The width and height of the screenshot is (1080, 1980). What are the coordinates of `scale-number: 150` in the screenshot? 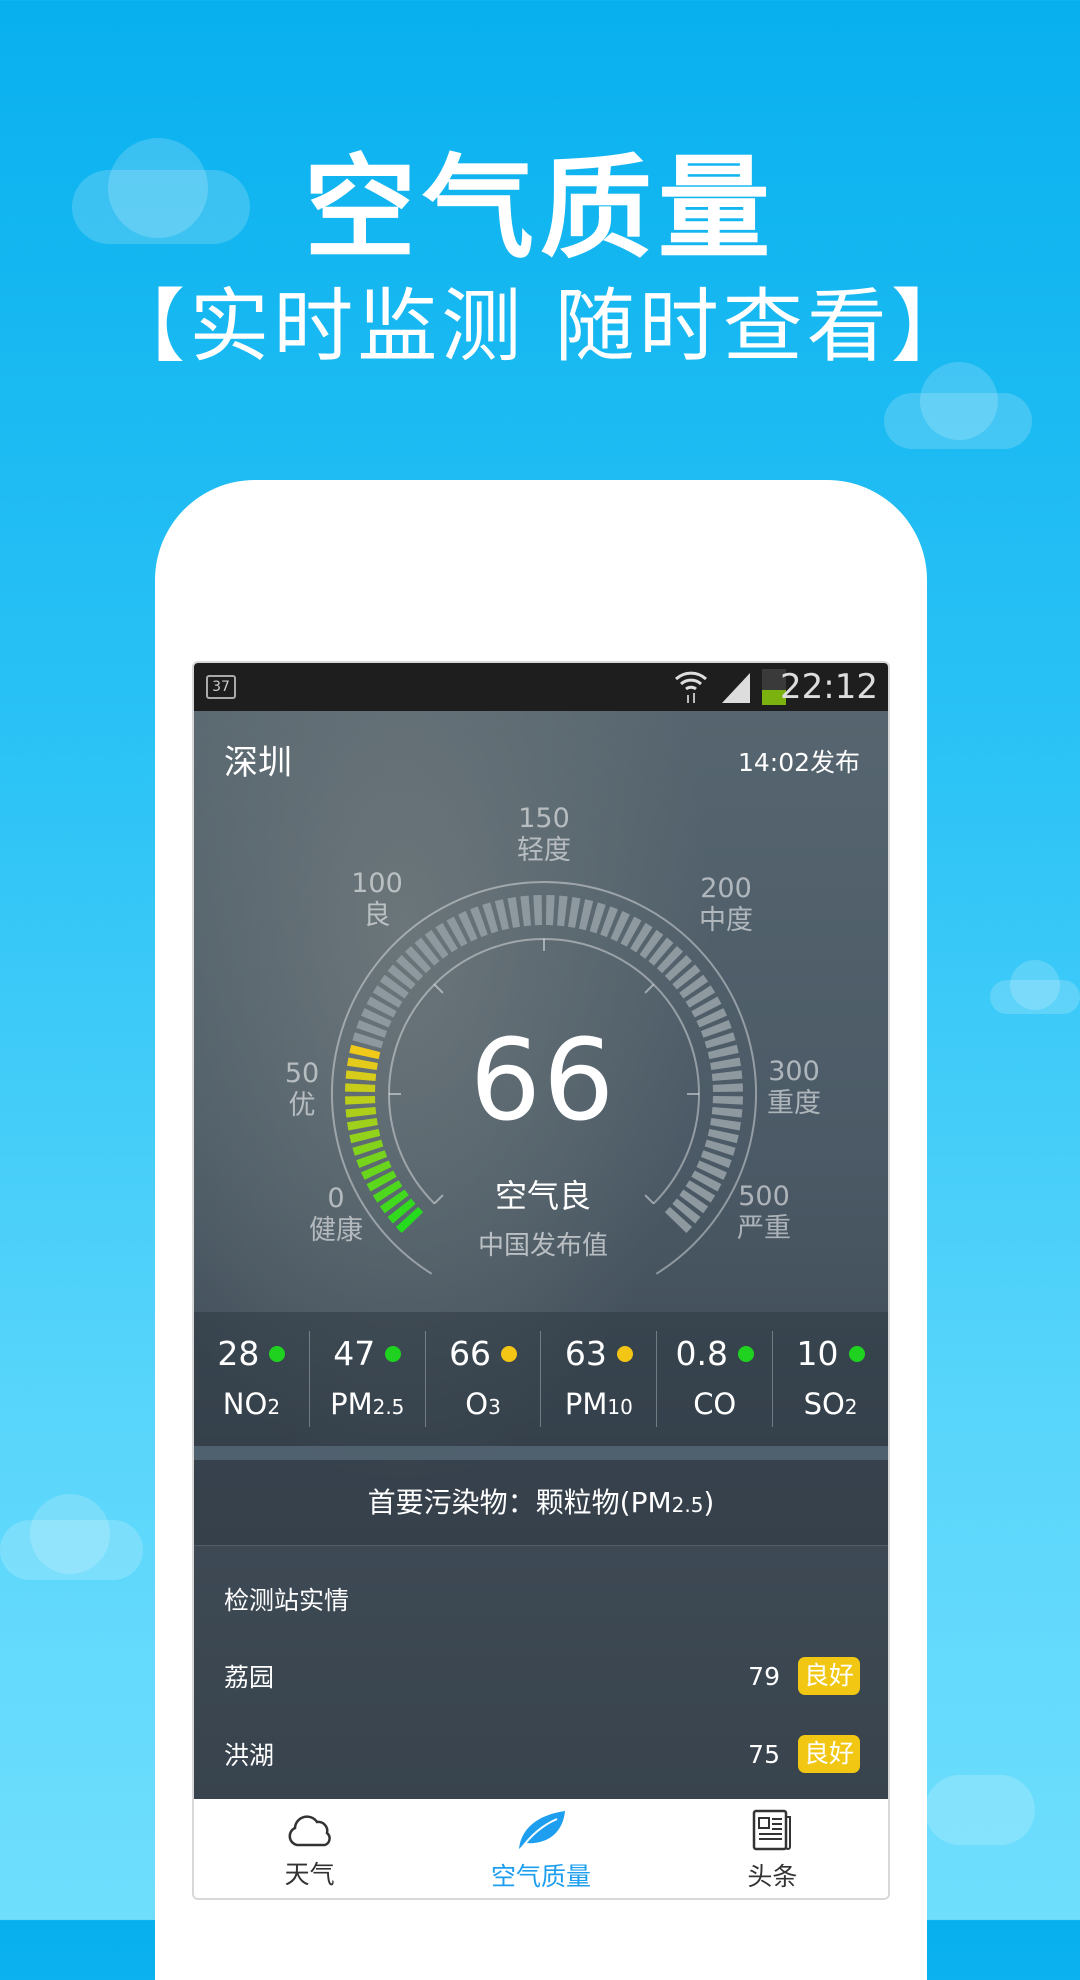 It's located at (544, 818).